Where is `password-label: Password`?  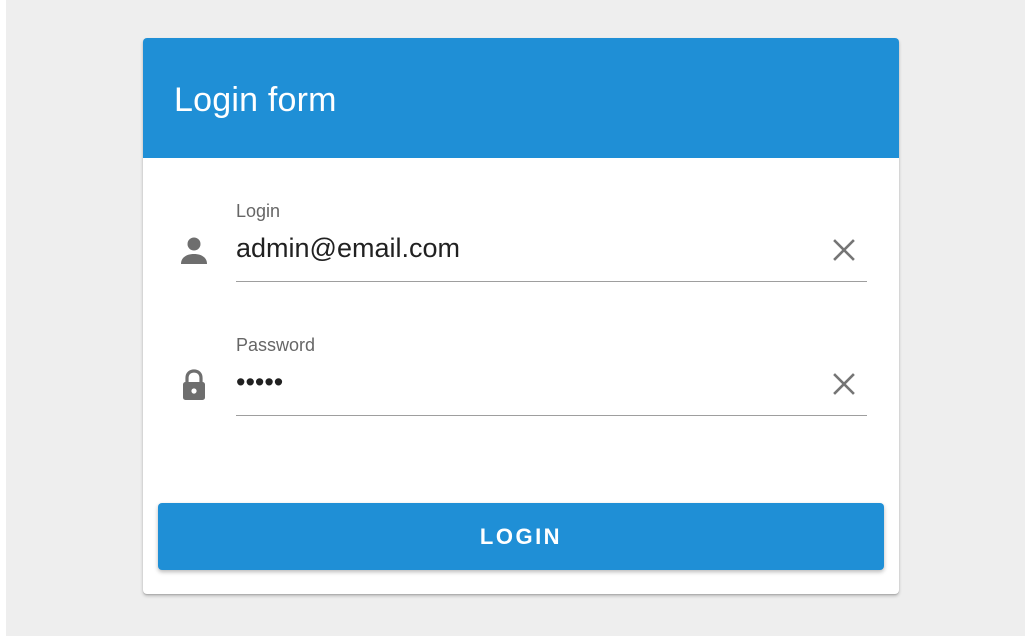
password-label: Password is located at coordinates (276, 345).